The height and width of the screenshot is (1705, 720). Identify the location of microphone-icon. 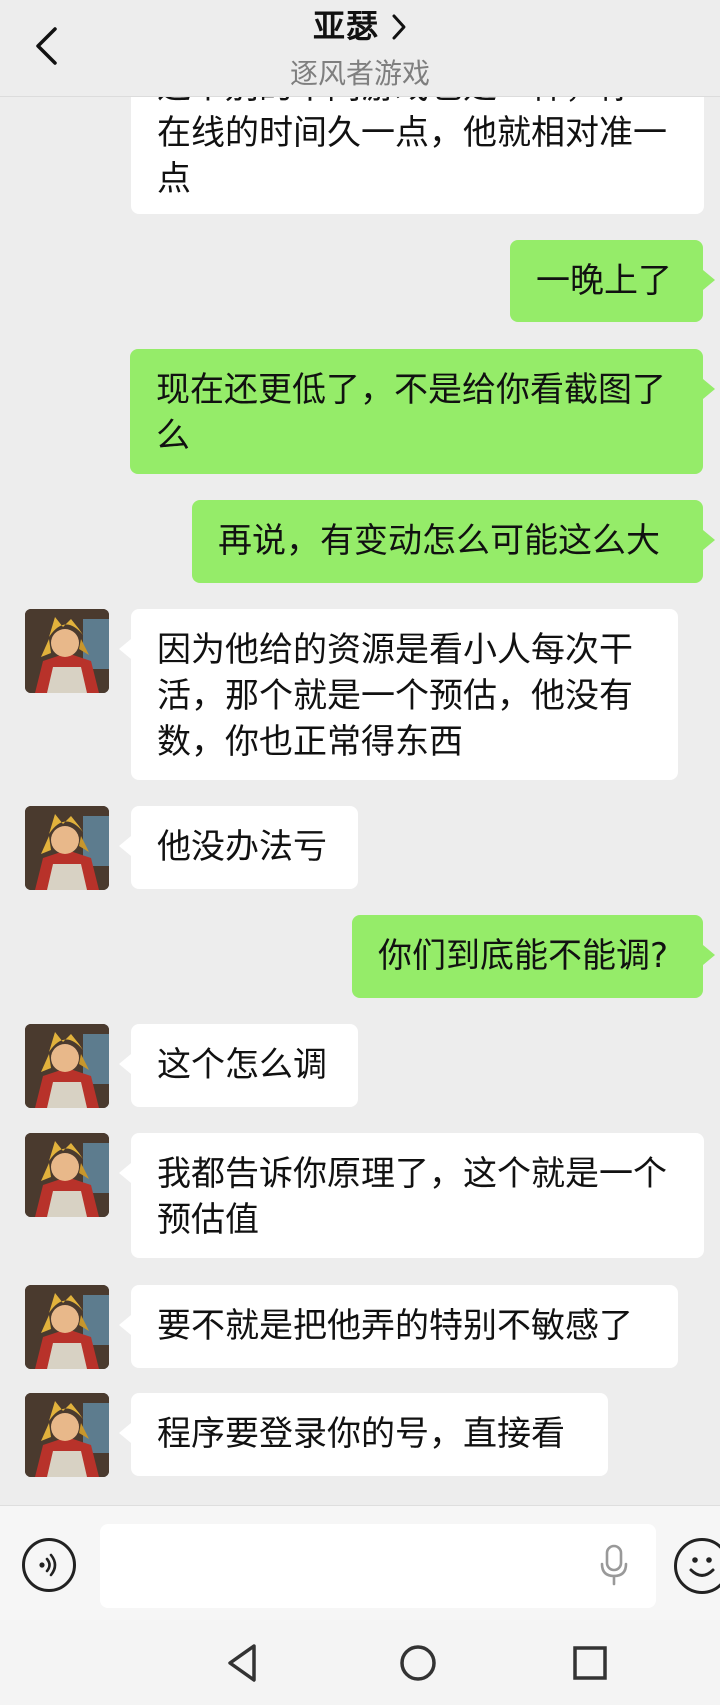
(614, 1565).